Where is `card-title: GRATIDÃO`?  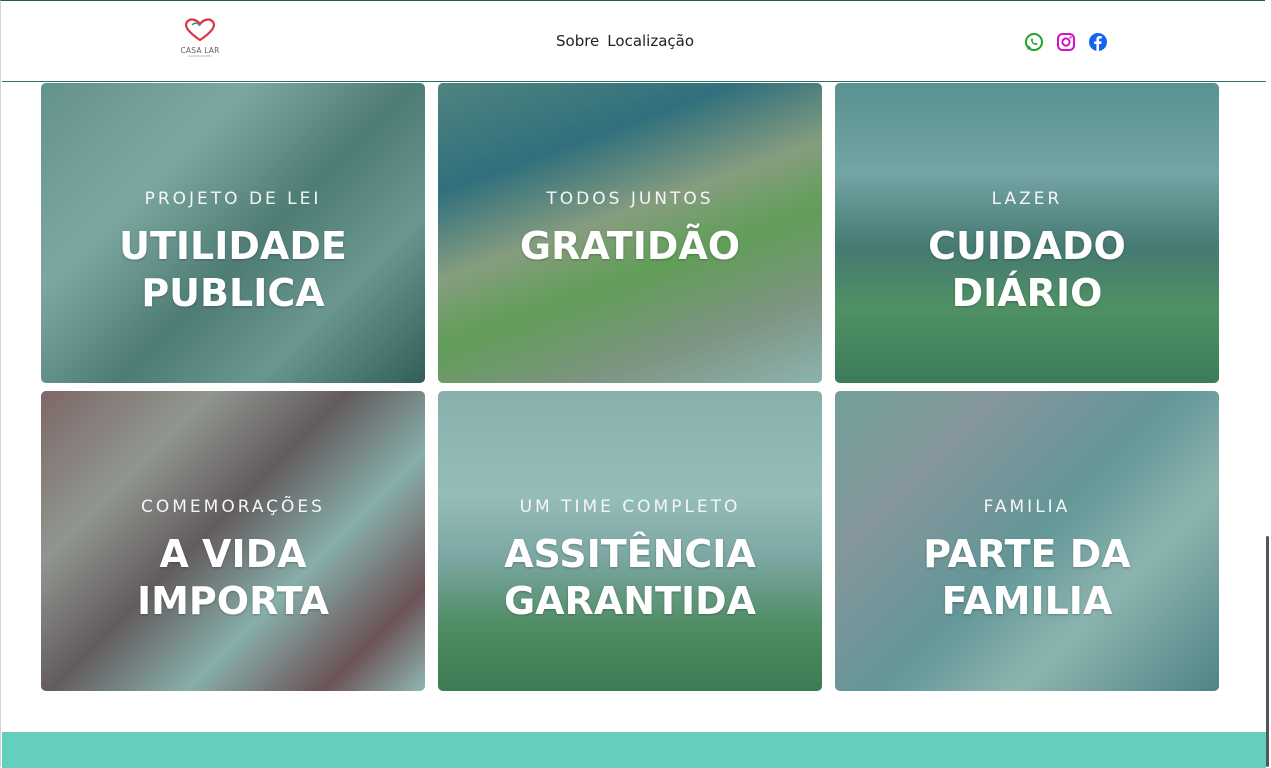
card-title: GRATIDÃO is located at coordinates (630, 246).